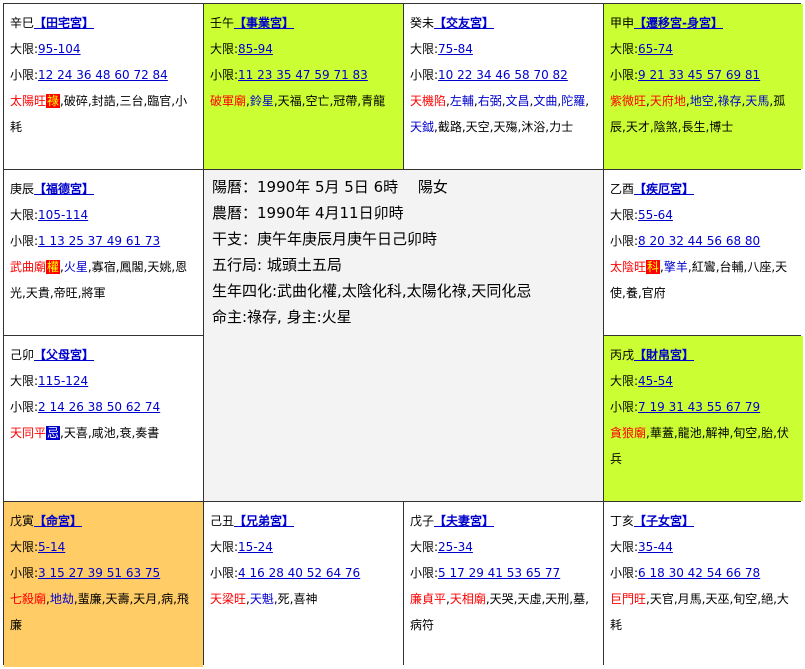  Describe the element at coordinates (678, 23) in the screenshot. I see `palace-name-link: 【遷移宮-身宮】` at that location.